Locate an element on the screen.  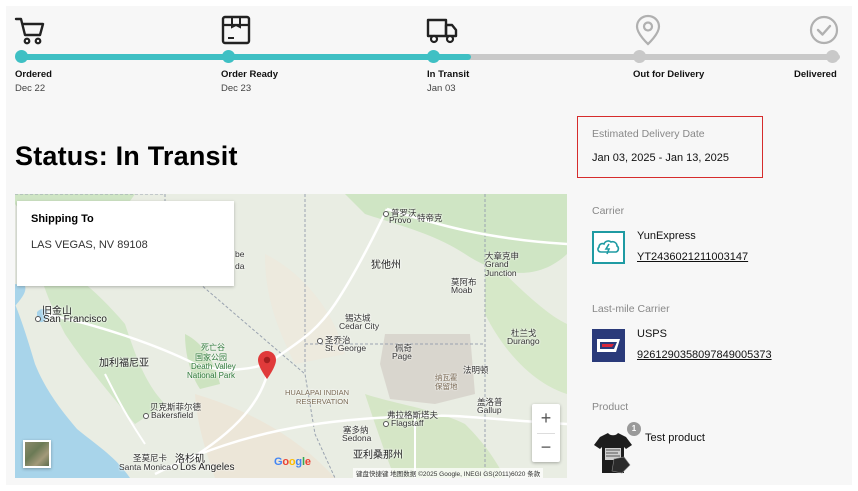
estimated-delivery-label: Estimated Delivery Date is located at coordinates (648, 134).